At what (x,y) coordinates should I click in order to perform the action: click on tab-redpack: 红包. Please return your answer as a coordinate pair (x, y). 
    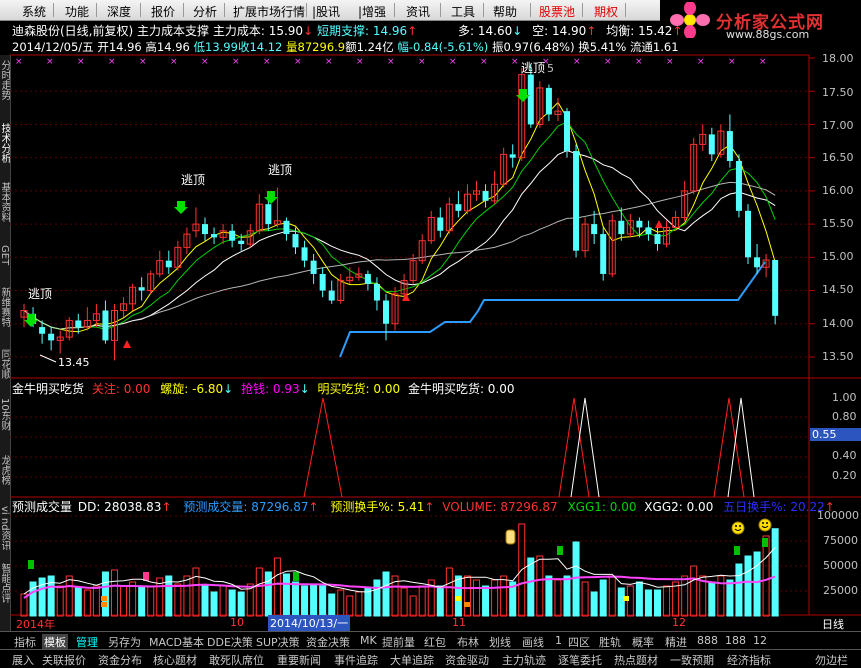
    Looking at the image, I should click on (435, 642).